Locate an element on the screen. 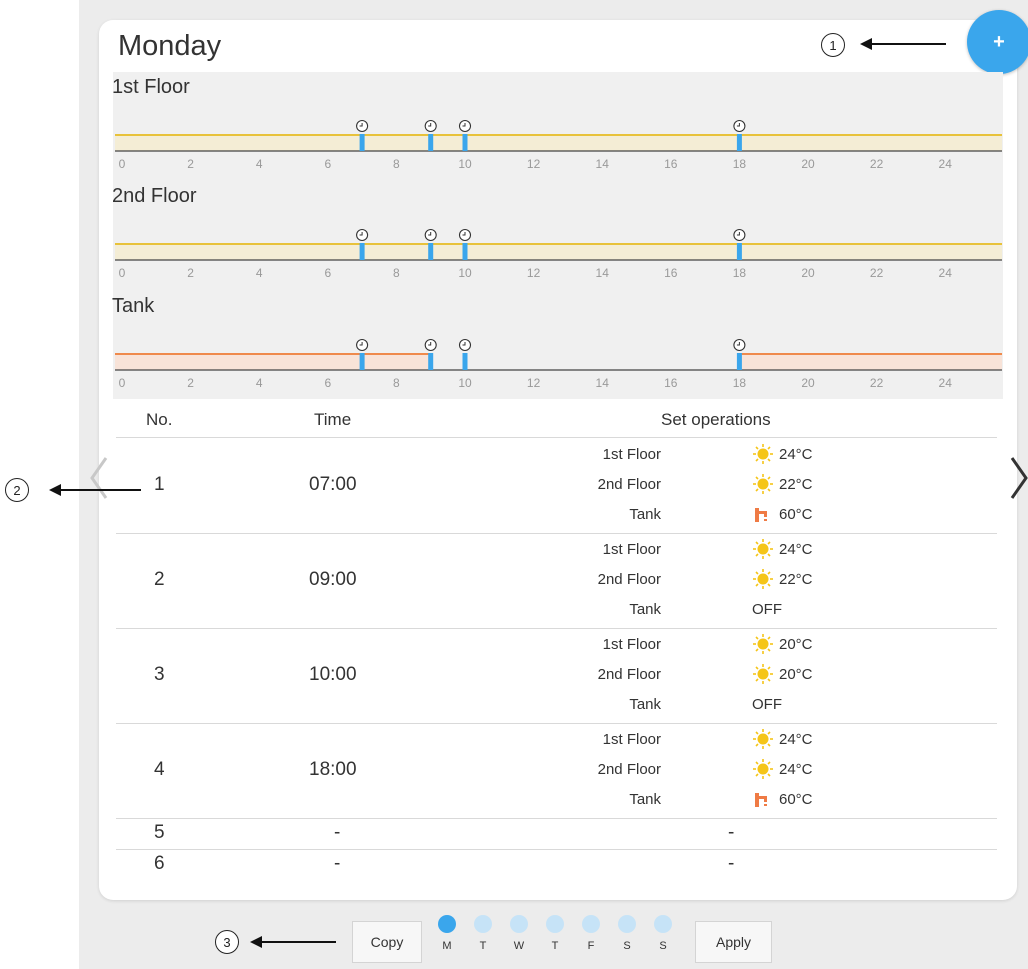 The image size is (1028, 969). callout-2: 2 is located at coordinates (17, 490).